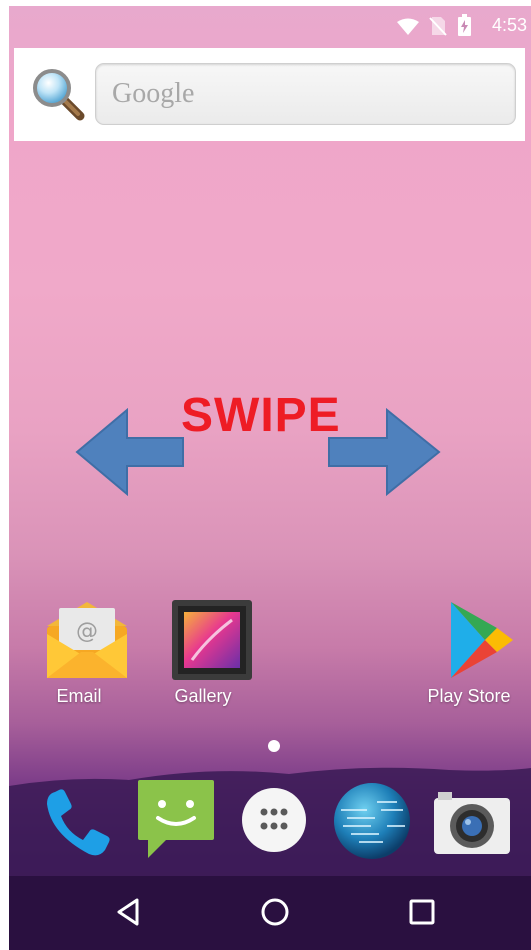  Describe the element at coordinates (176, 819) in the screenshot. I see `messaging-icon` at that location.